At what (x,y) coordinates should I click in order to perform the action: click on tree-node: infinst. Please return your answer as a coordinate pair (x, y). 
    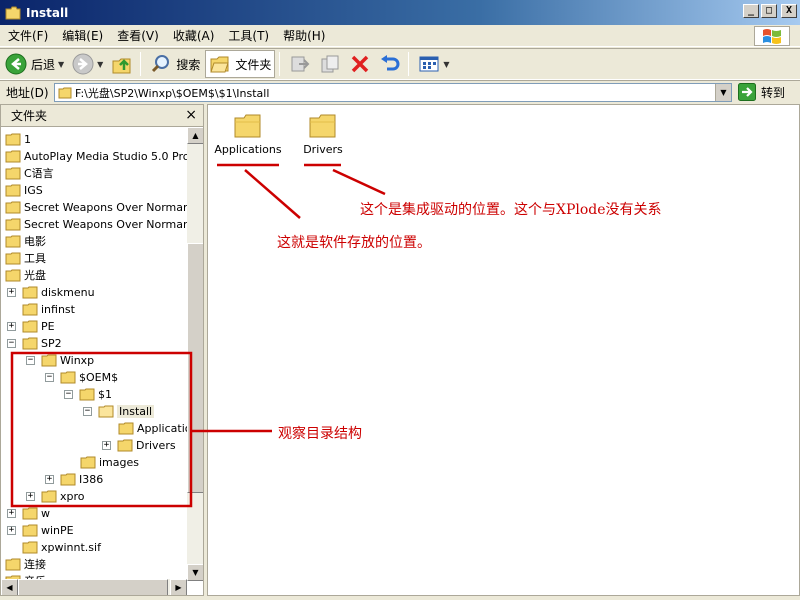
    Looking at the image, I should click on (48, 309).